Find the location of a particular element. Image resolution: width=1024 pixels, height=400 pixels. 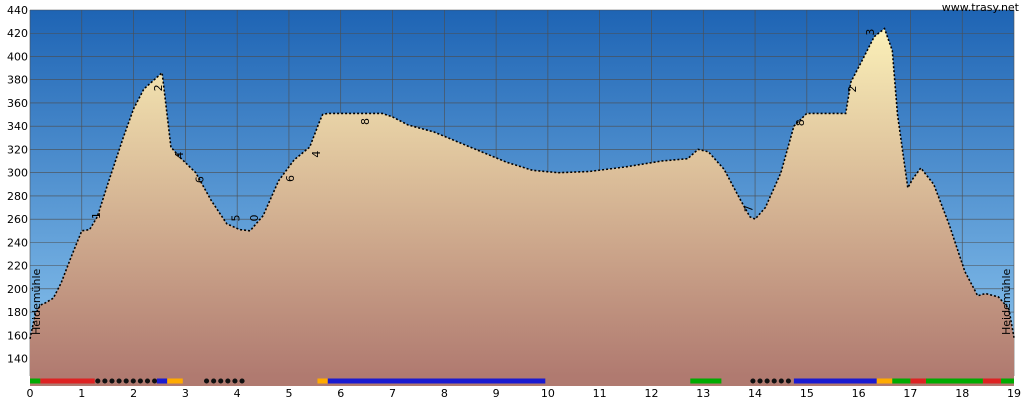

x-tick-label: 12 is located at coordinates (651, 393).